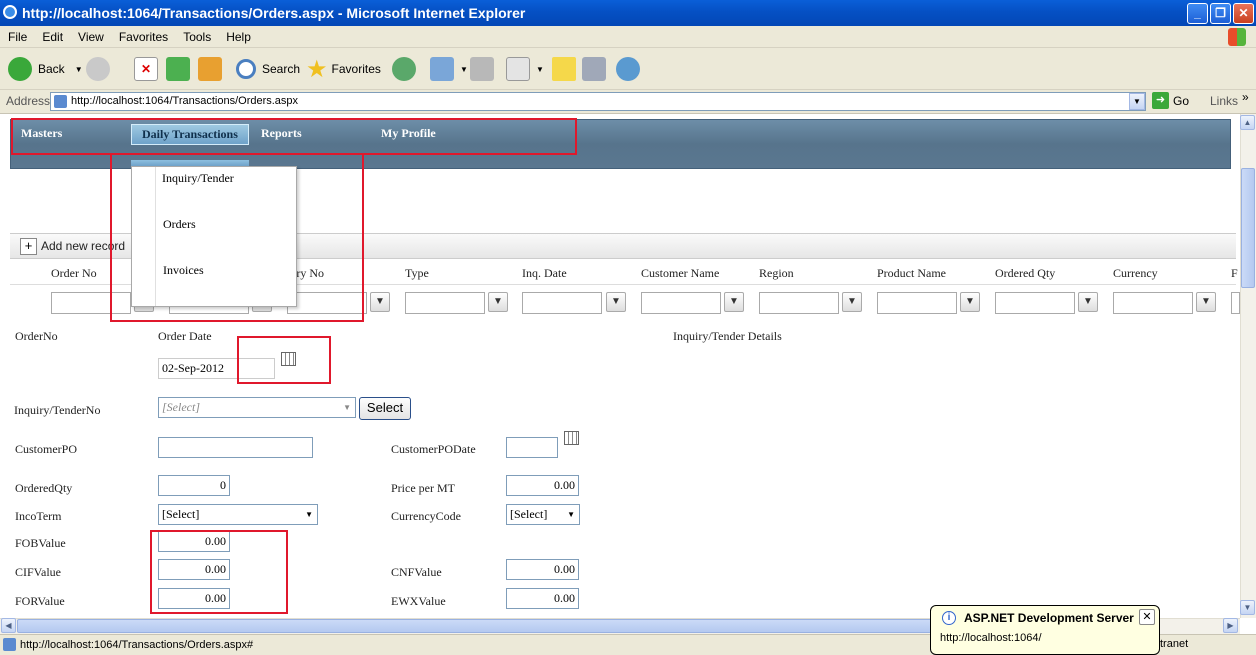 The height and width of the screenshot is (655, 1256). I want to click on for-label: FORValue, so click(40, 601).